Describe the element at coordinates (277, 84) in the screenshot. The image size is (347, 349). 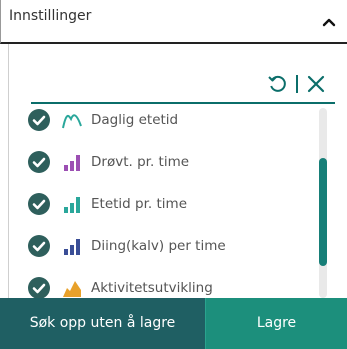
I see `reset-icon` at that location.